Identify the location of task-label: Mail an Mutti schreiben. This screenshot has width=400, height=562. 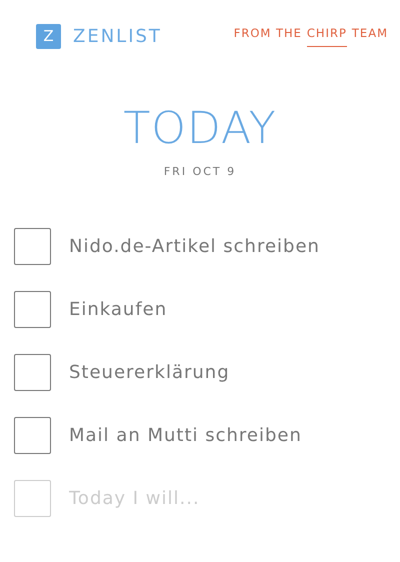
(185, 435).